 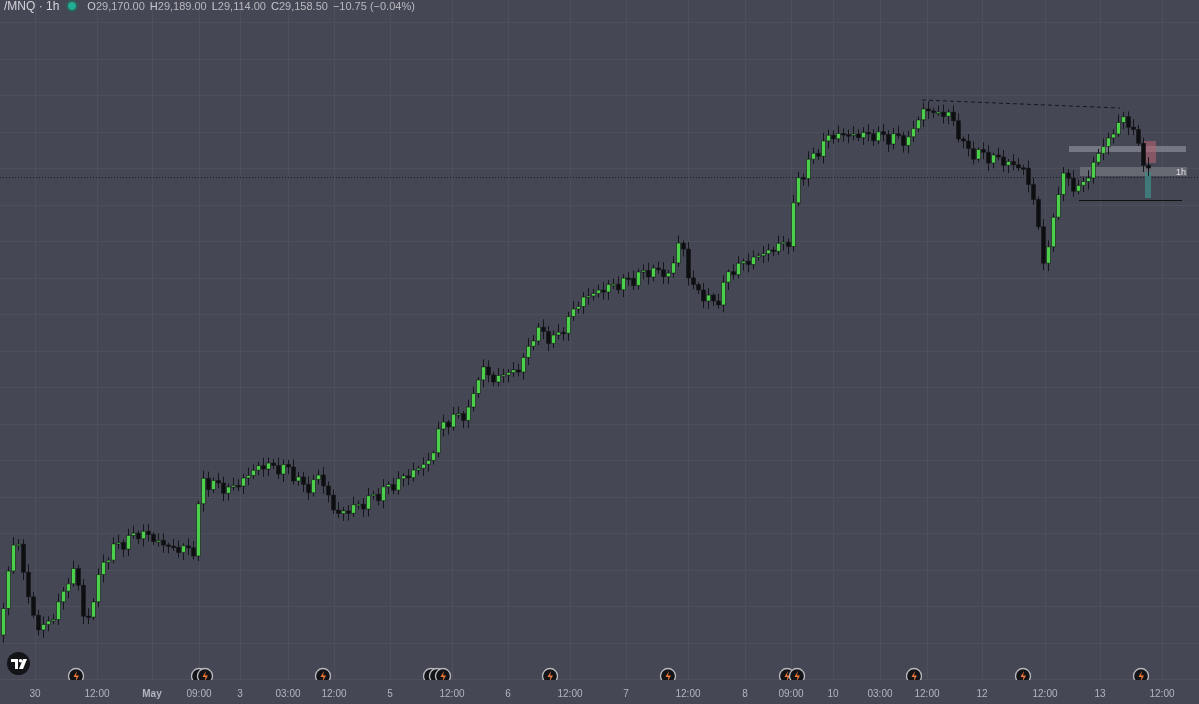 What do you see at coordinates (373, 6) in the screenshot?
I see `change-value: −10.75 (−0.04%)` at bounding box center [373, 6].